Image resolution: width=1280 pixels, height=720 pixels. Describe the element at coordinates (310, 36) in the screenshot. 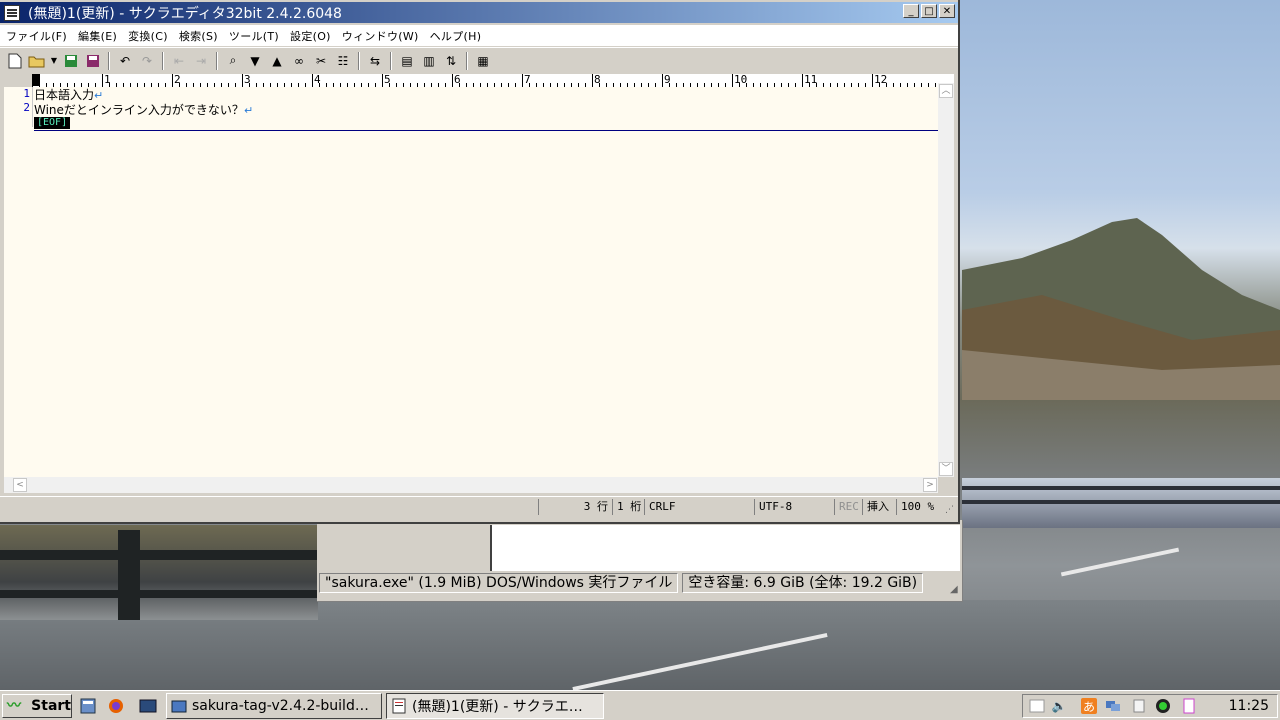

I see `menu-settings: 設定(O)` at that location.